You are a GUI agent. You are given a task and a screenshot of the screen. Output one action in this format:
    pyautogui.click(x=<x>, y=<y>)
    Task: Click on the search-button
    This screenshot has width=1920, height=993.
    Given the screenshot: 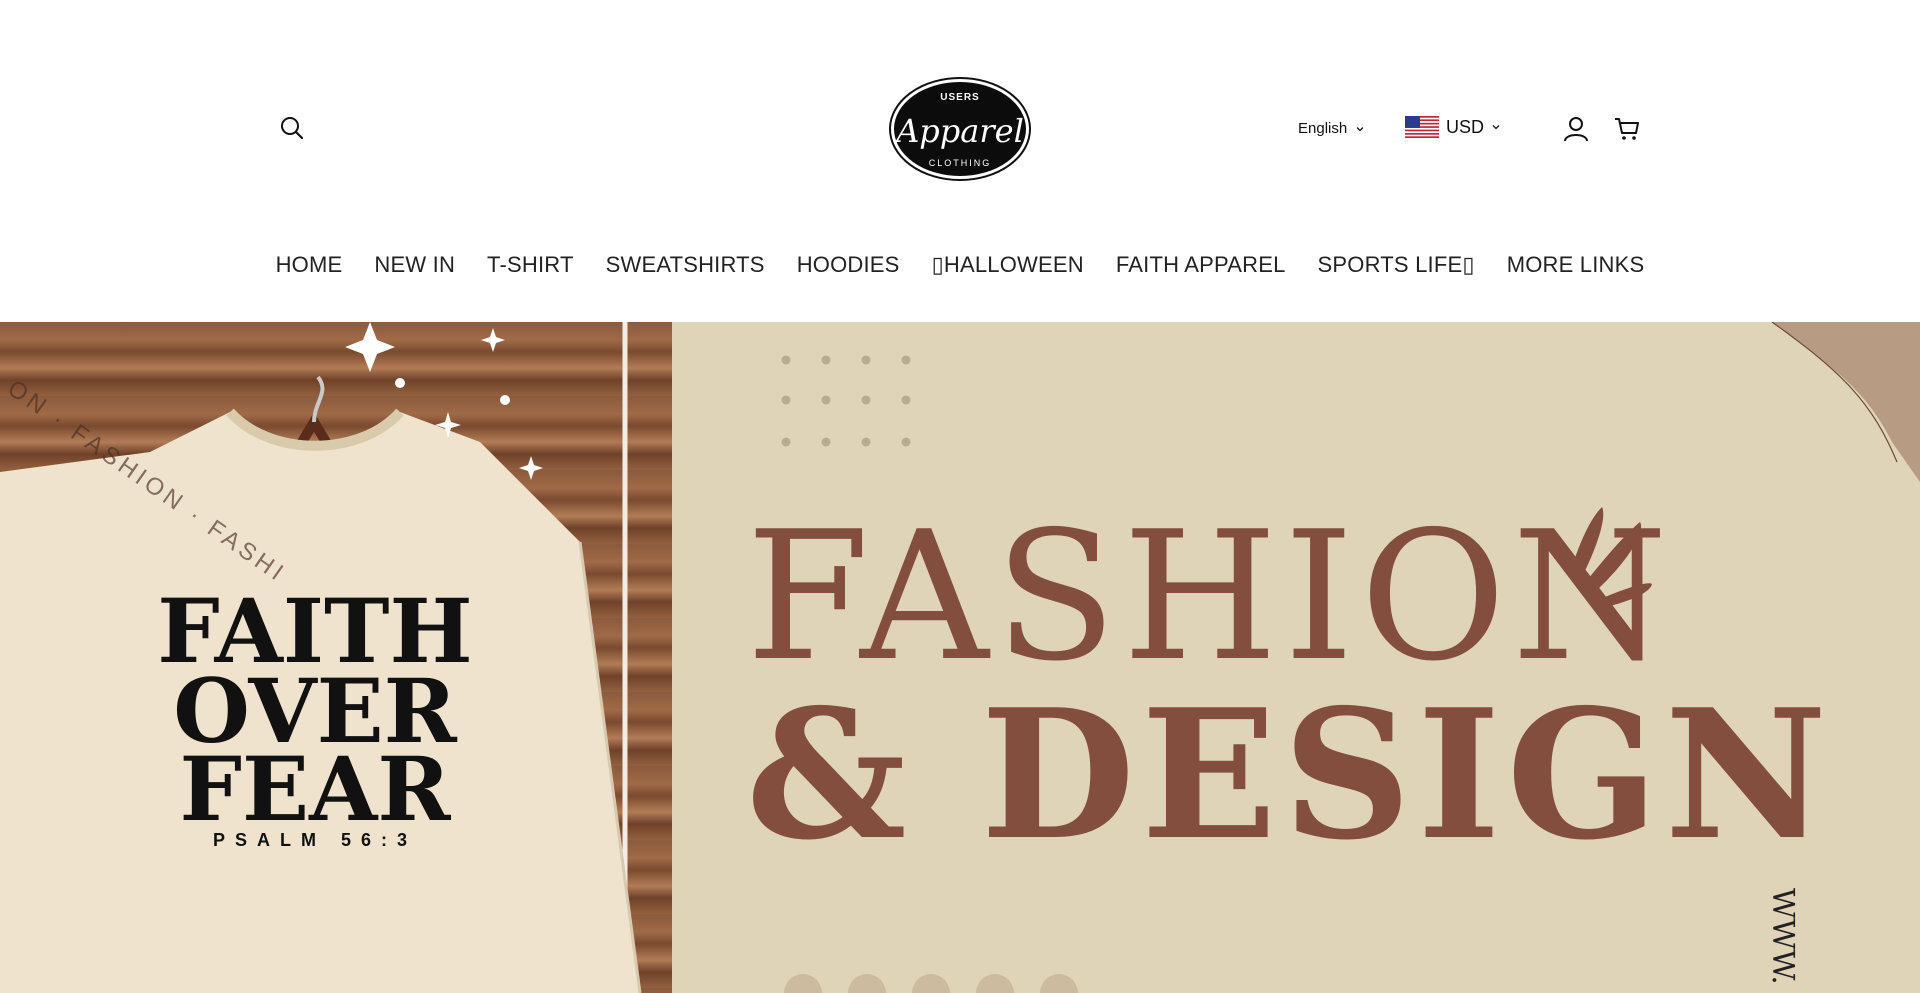 What is the action you would take?
    pyautogui.click(x=292, y=128)
    